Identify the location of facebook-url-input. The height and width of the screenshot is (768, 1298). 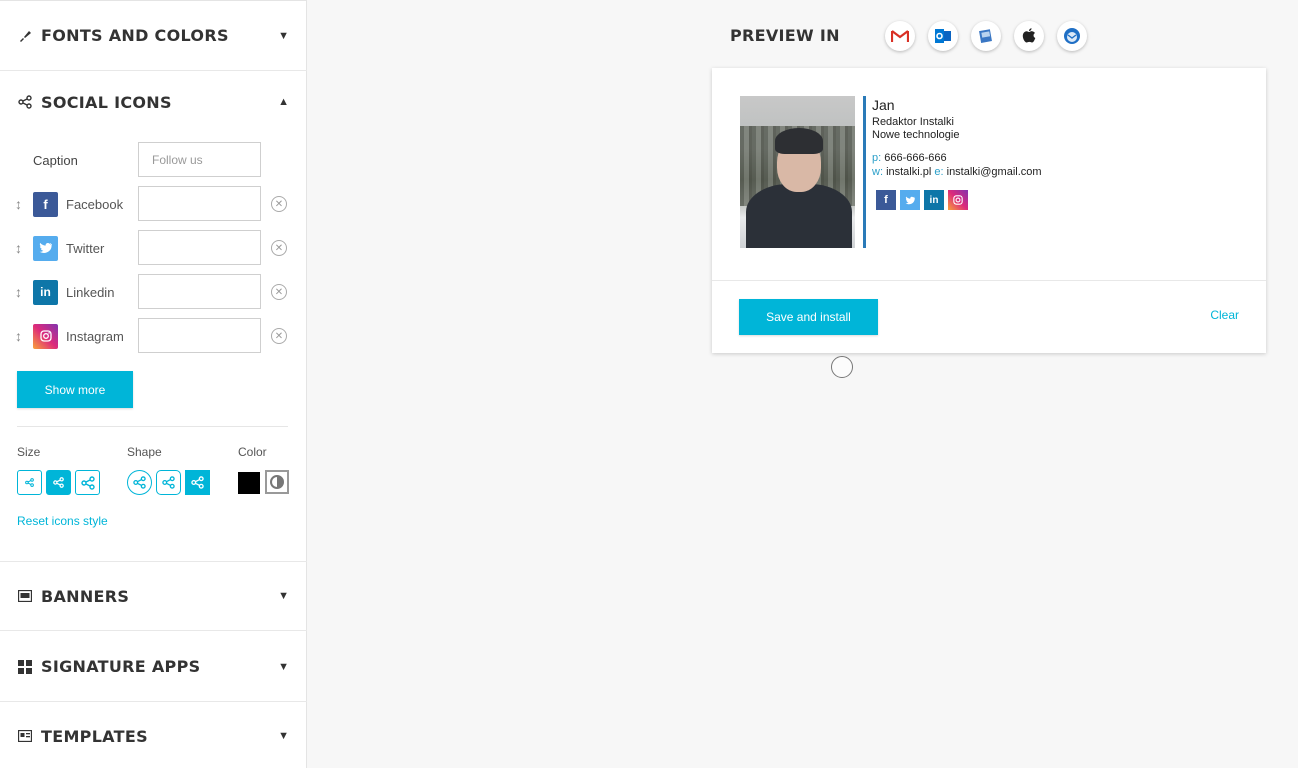
(199, 203).